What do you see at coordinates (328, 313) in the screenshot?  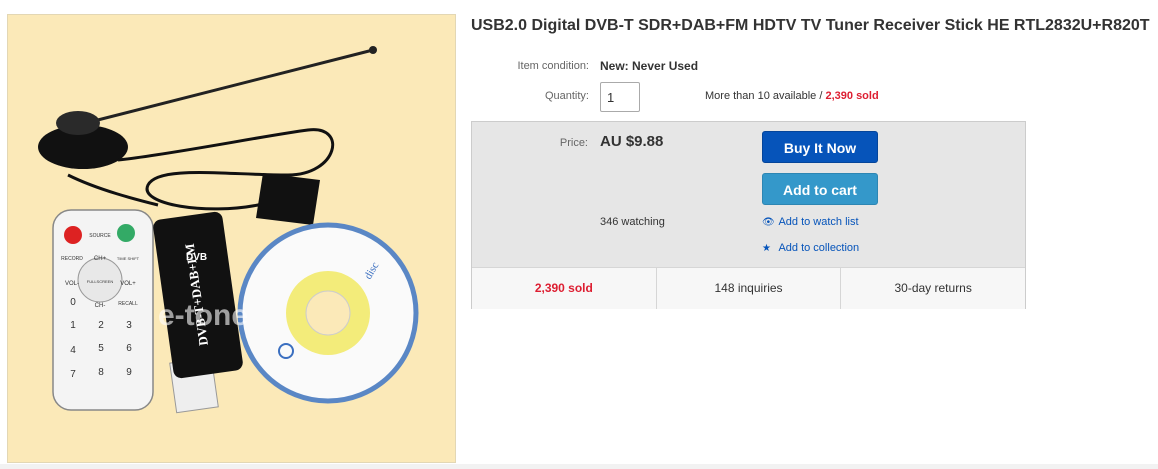 I see `cd-disc: disc` at bounding box center [328, 313].